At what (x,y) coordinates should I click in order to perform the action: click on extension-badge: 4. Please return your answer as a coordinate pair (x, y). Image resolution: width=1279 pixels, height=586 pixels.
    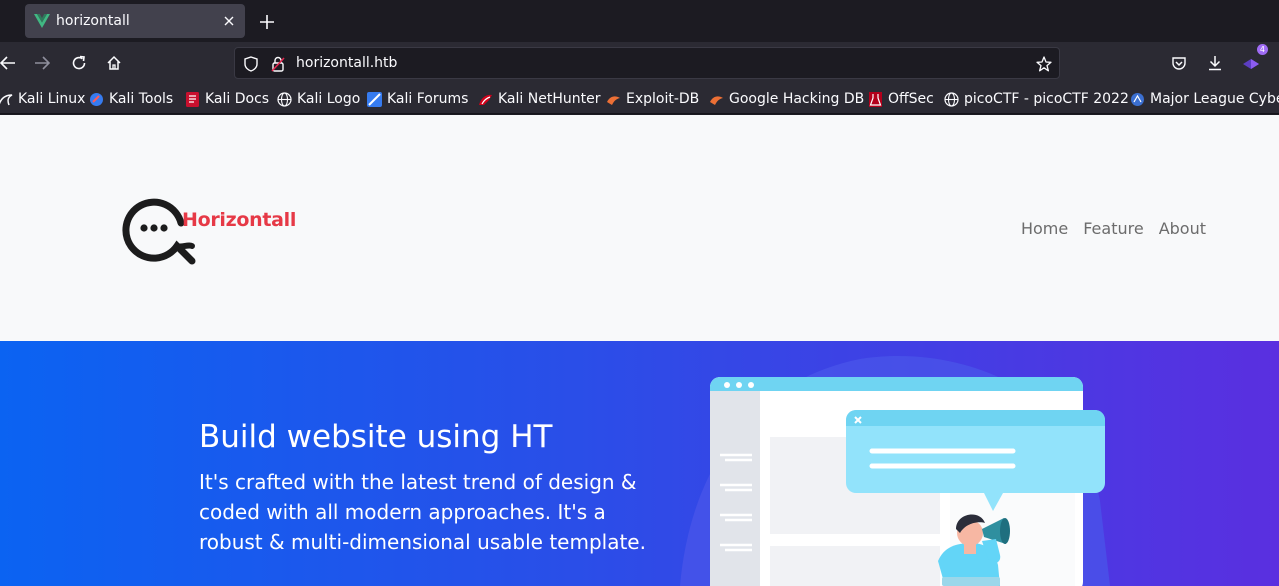
    Looking at the image, I should click on (1262, 49).